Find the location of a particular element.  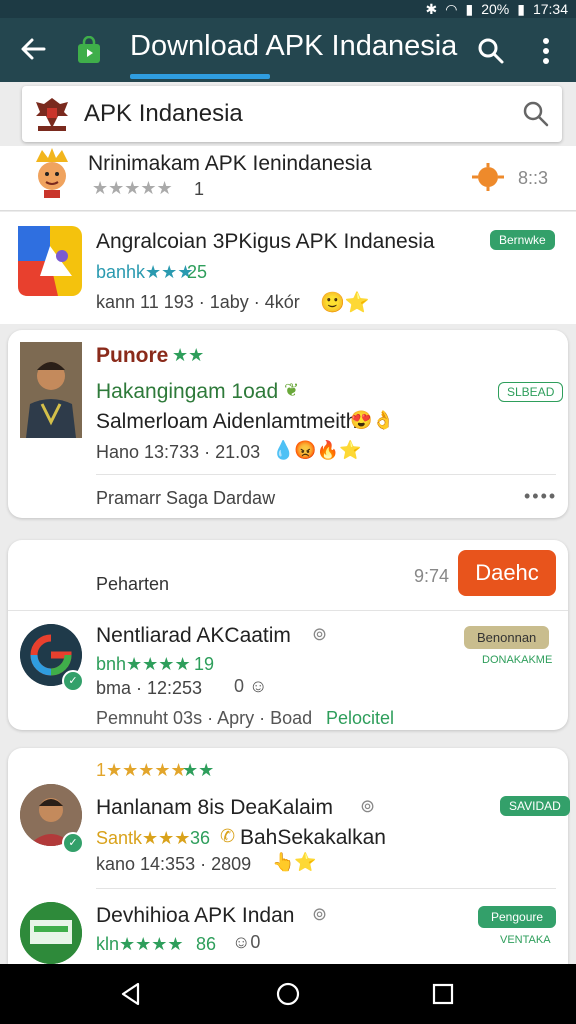

emoji-icon: 🙂⭐ is located at coordinates (345, 303).